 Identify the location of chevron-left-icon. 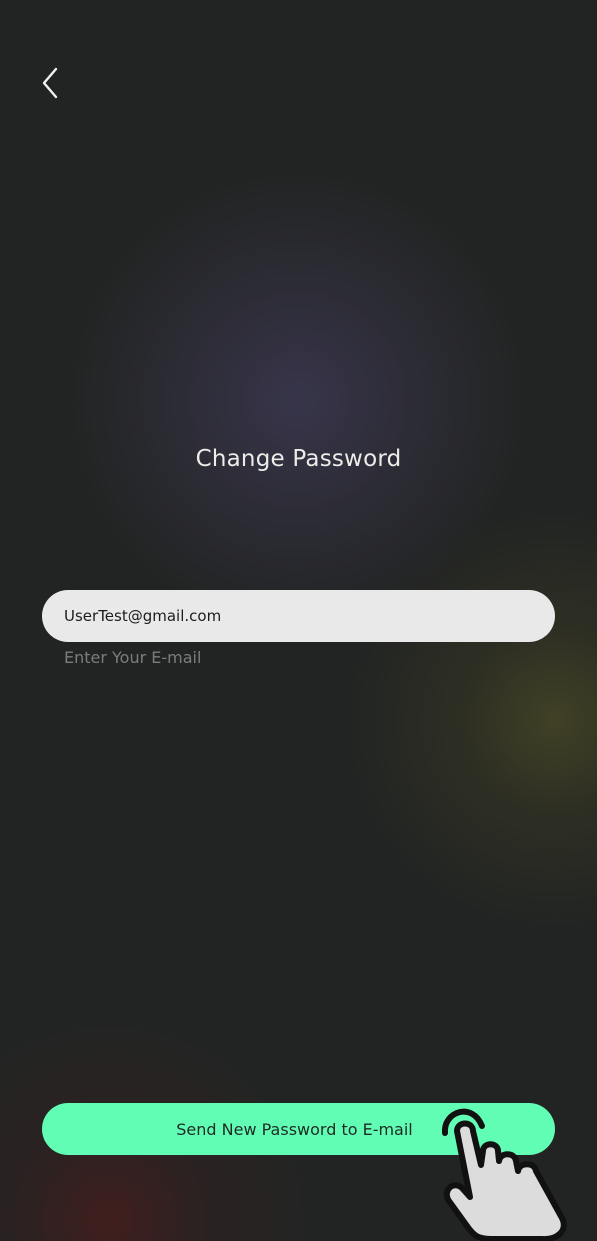
(50, 83).